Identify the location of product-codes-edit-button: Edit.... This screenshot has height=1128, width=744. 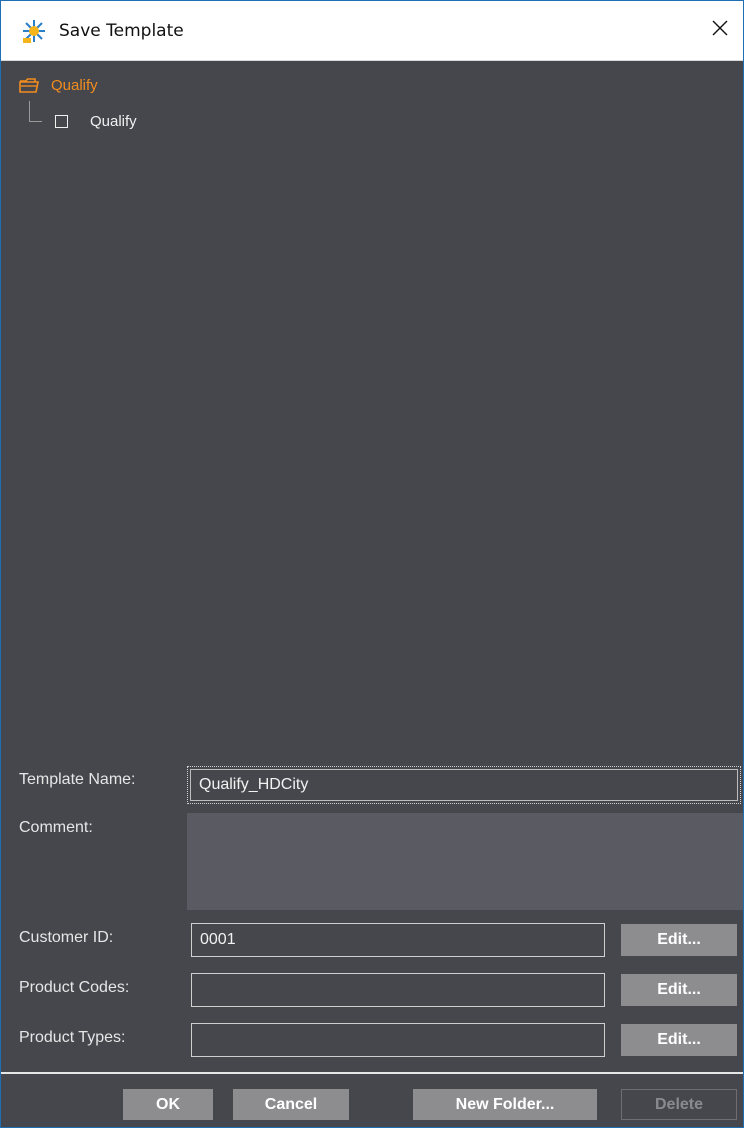
(679, 990).